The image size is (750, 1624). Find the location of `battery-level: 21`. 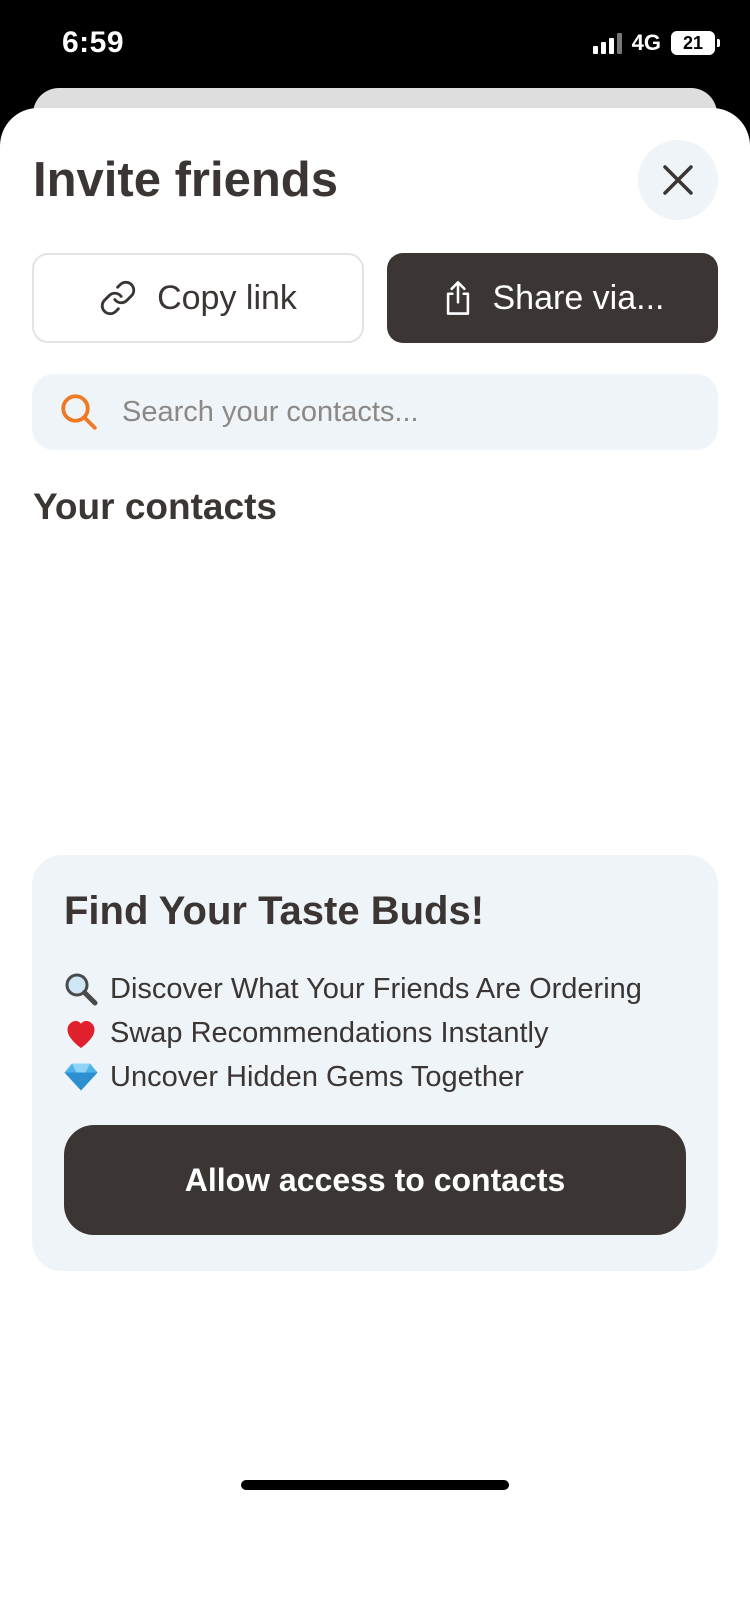

battery-level: 21 is located at coordinates (693, 43).